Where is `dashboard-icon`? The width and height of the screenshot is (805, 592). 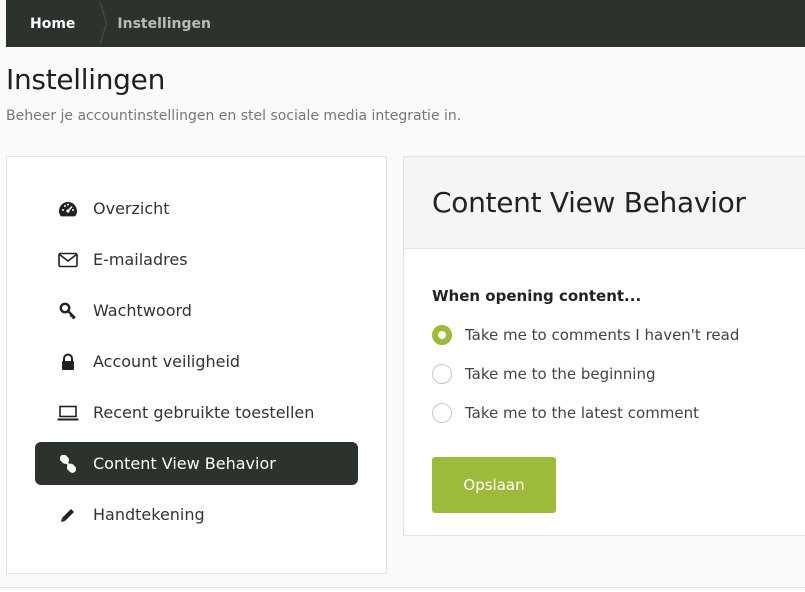
dashboard-icon is located at coordinates (68, 209).